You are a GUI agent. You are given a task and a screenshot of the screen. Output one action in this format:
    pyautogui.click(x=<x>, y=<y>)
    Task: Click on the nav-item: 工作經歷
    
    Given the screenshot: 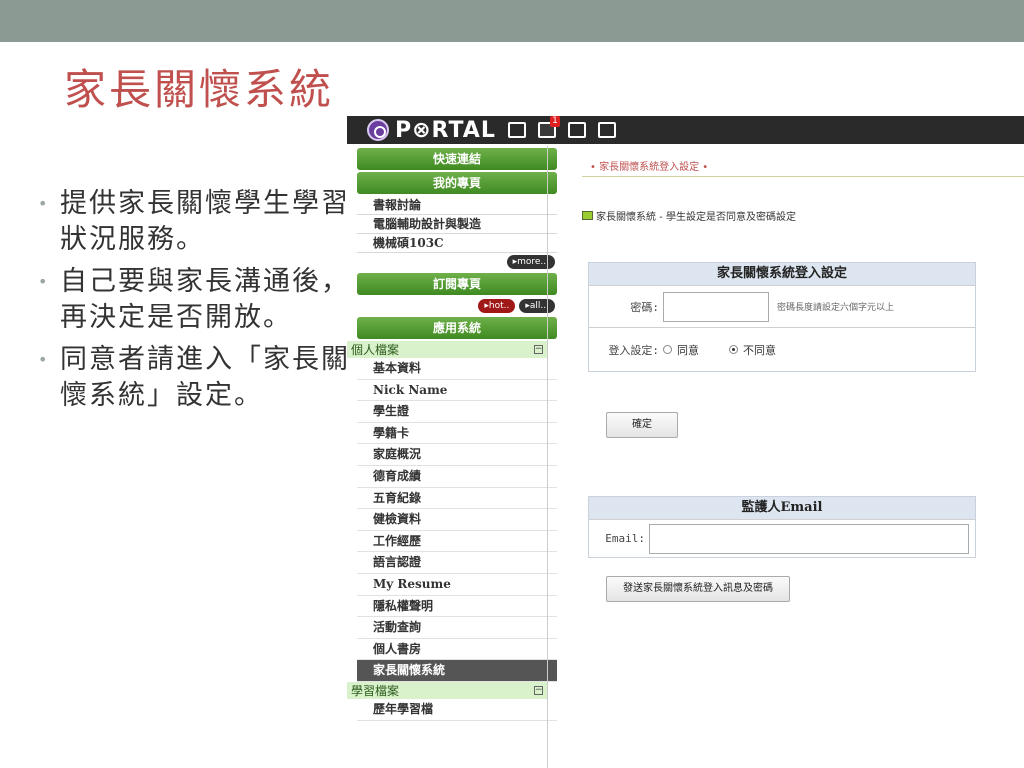 What is the action you would take?
    pyautogui.click(x=457, y=542)
    